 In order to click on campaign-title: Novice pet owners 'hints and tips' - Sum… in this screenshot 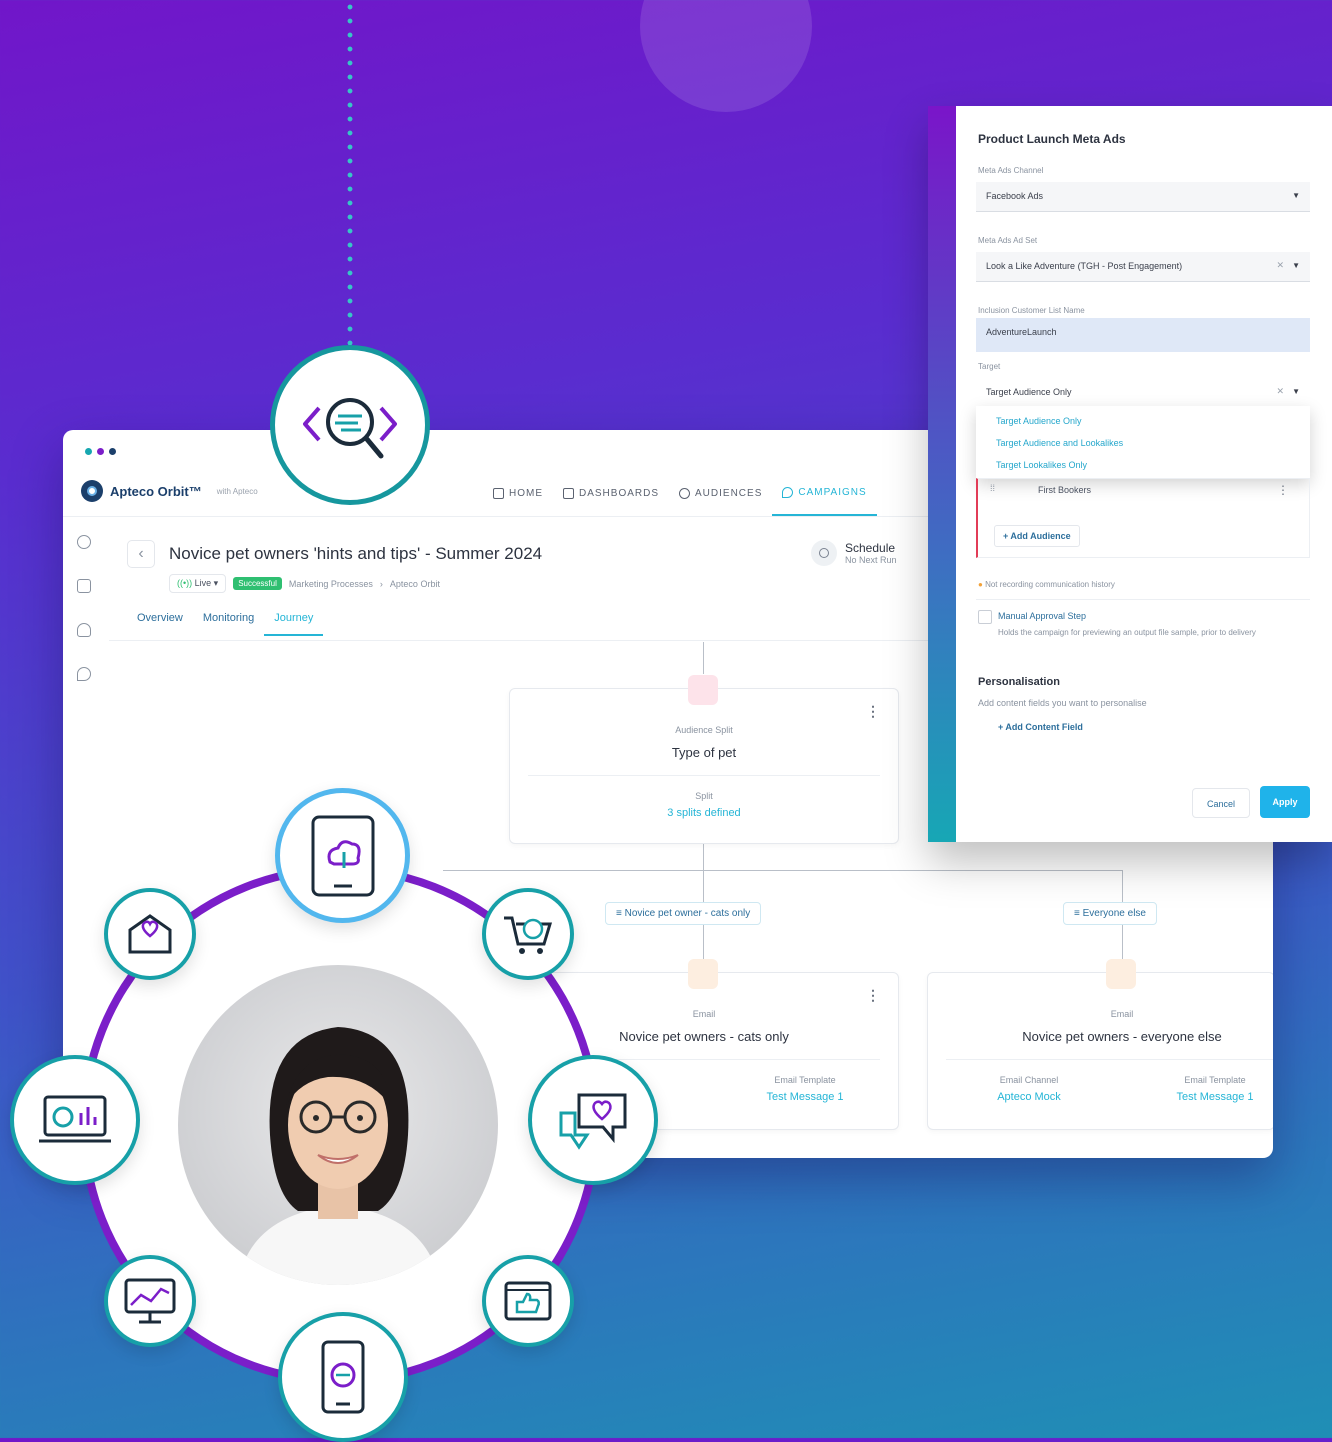, I will do `click(356, 553)`.